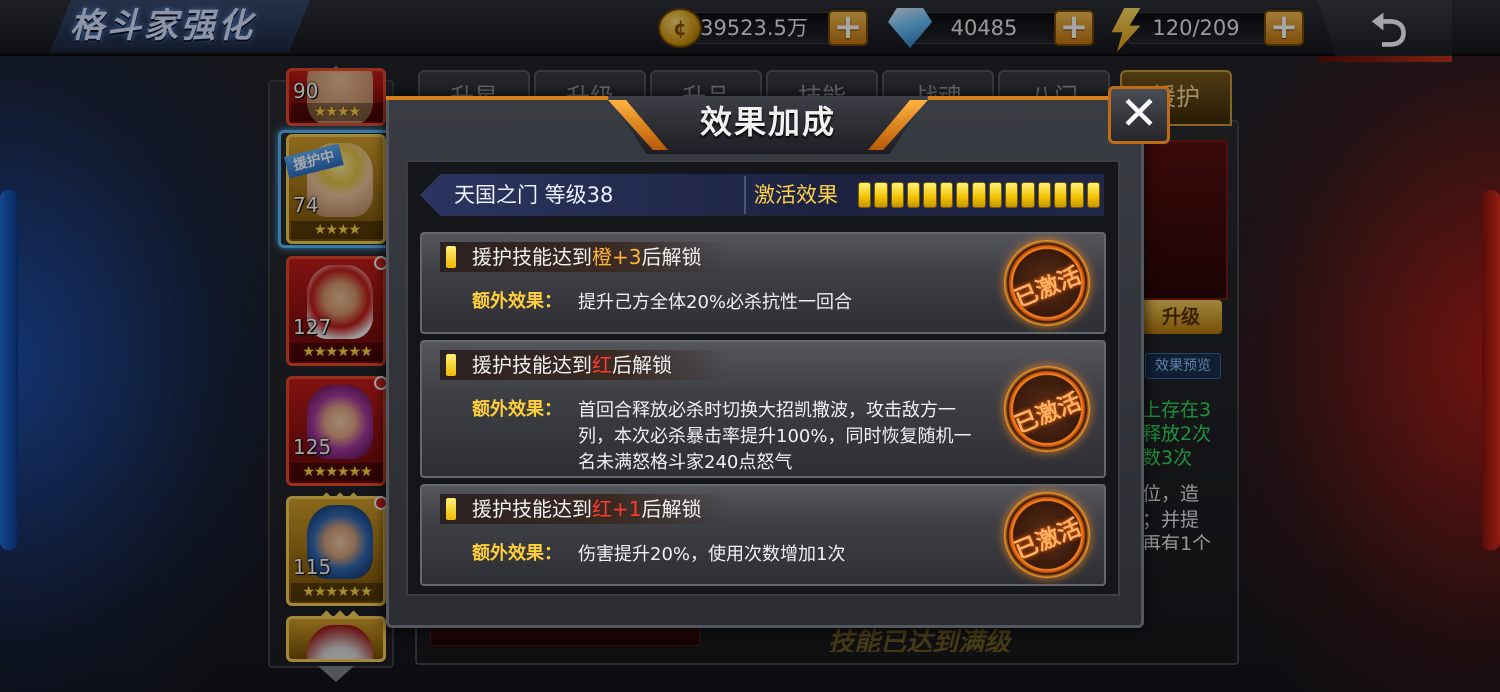 This screenshot has height=692, width=1500. Describe the element at coordinates (617, 509) in the screenshot. I see `unlock-tier: 红+1` at that location.